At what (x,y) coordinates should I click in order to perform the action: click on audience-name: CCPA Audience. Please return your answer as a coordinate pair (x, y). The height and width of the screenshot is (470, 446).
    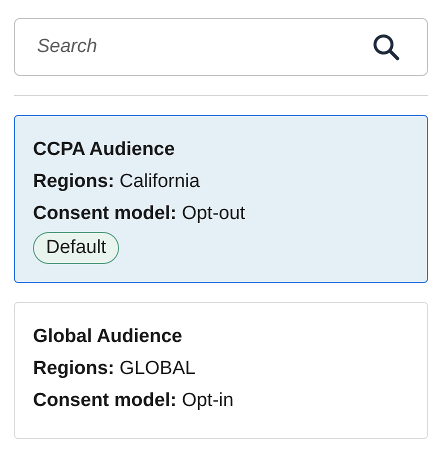
    Looking at the image, I should click on (104, 150).